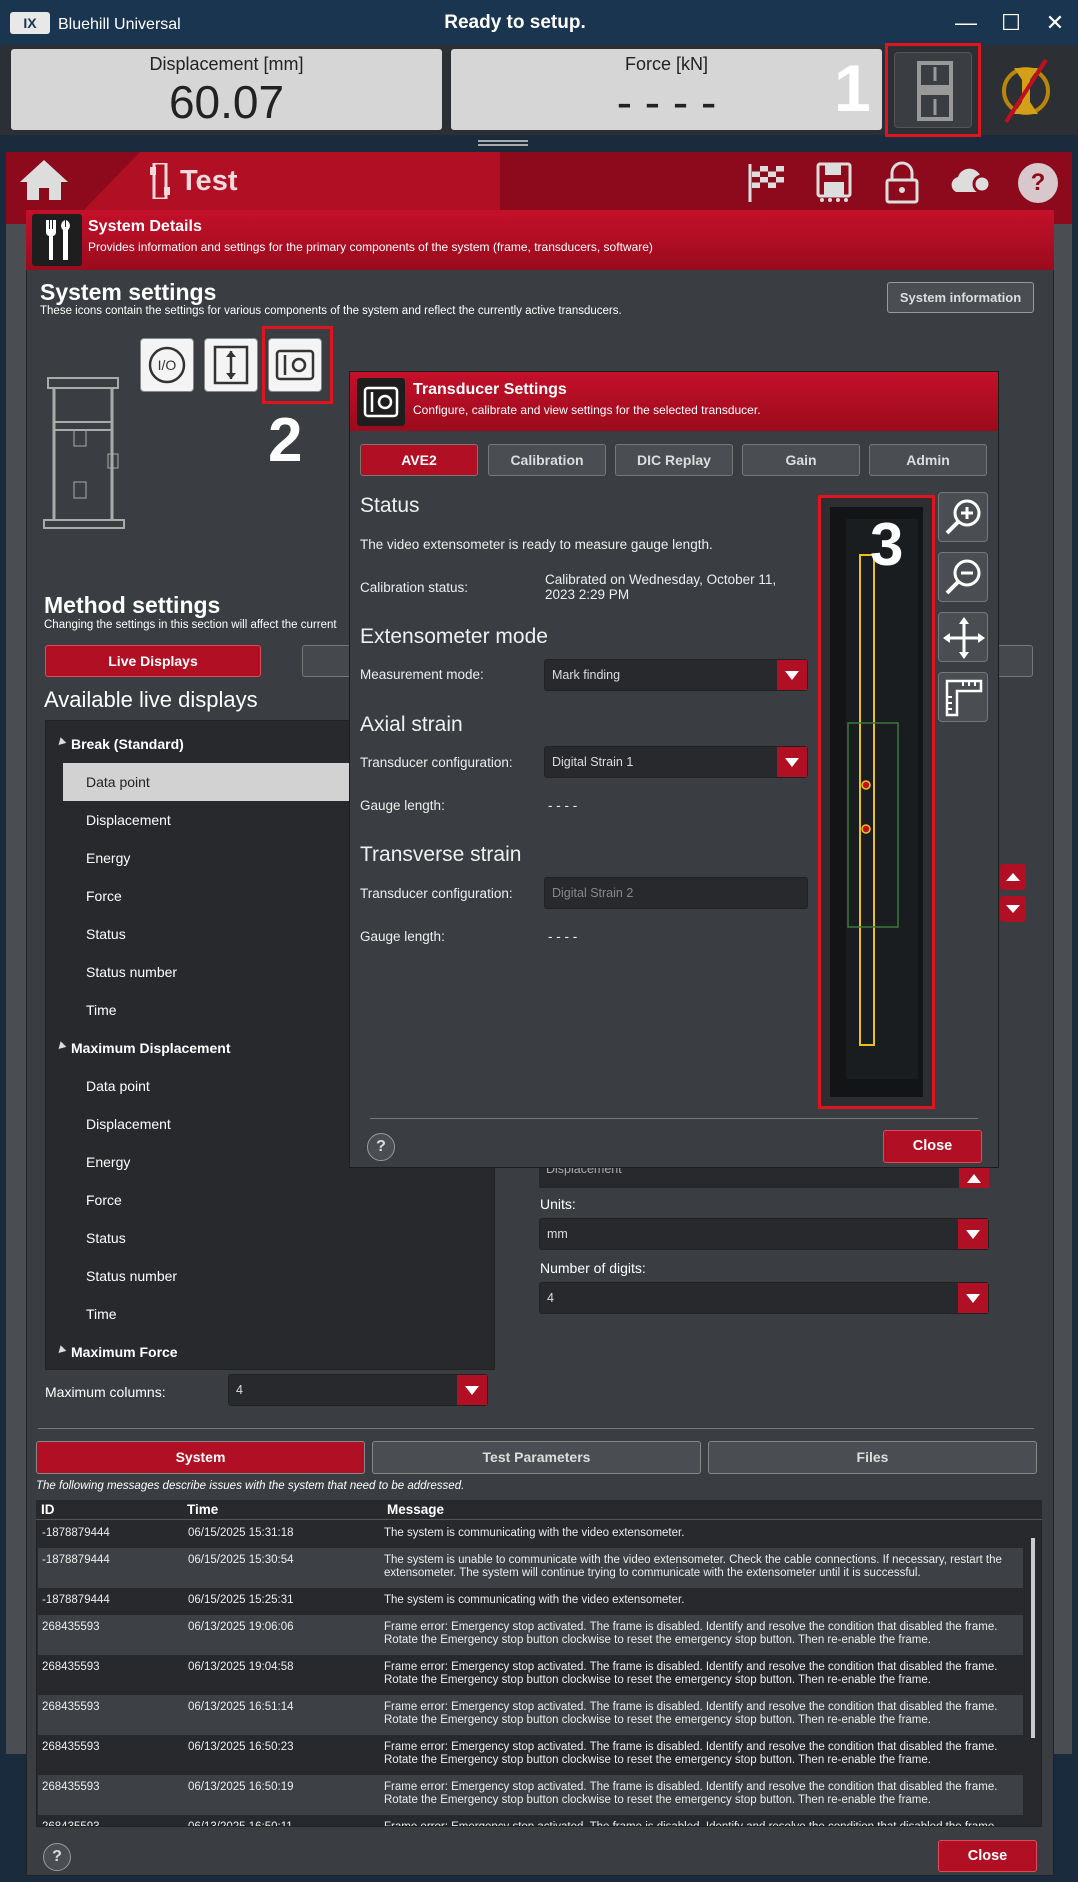 The width and height of the screenshot is (1078, 1882). Describe the element at coordinates (852, 88) in the screenshot. I see `callout-1: 1` at that location.